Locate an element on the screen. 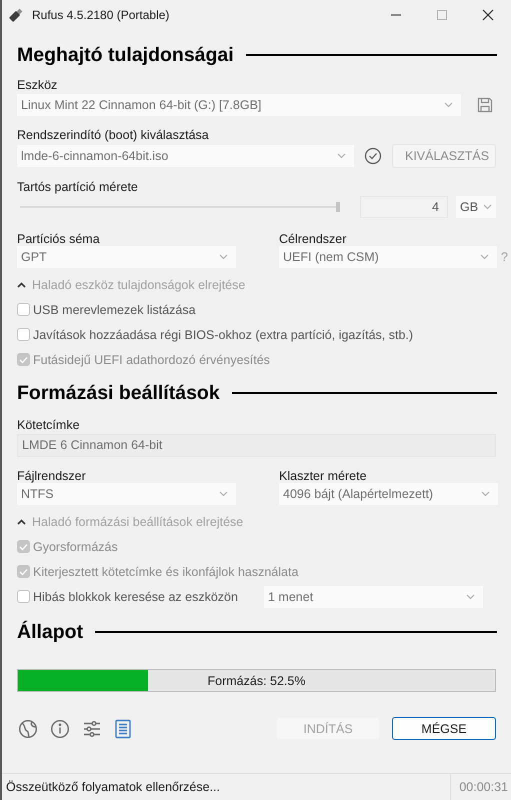  dropdown: GPT is located at coordinates (126, 257).